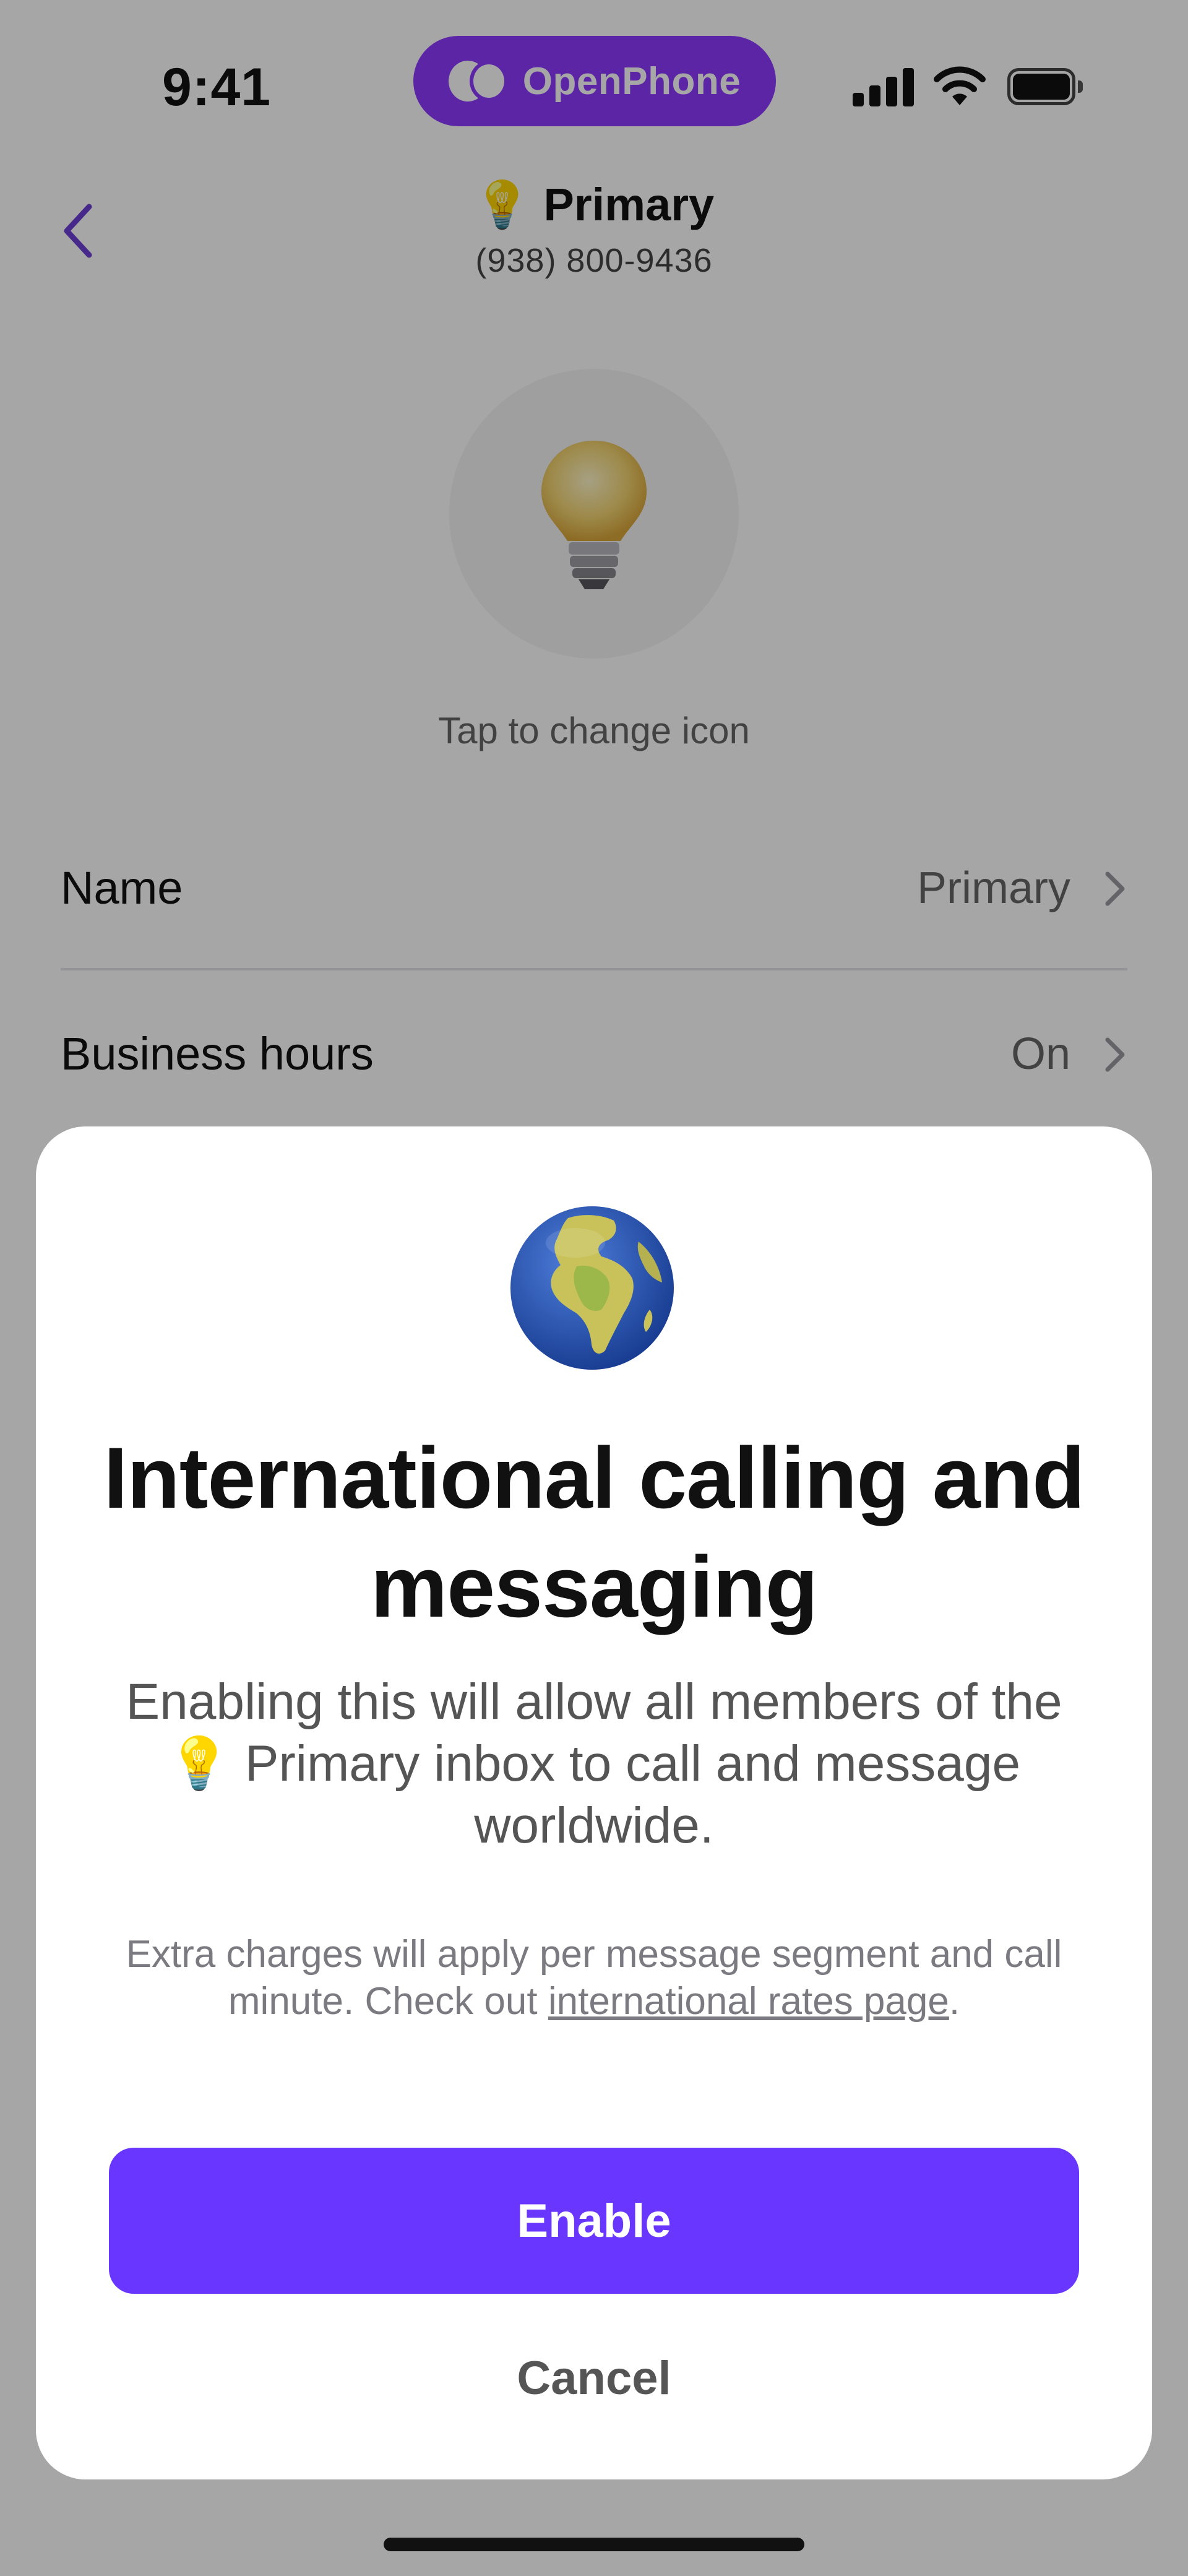  What do you see at coordinates (592, 1288) in the screenshot?
I see `globe-icon` at bounding box center [592, 1288].